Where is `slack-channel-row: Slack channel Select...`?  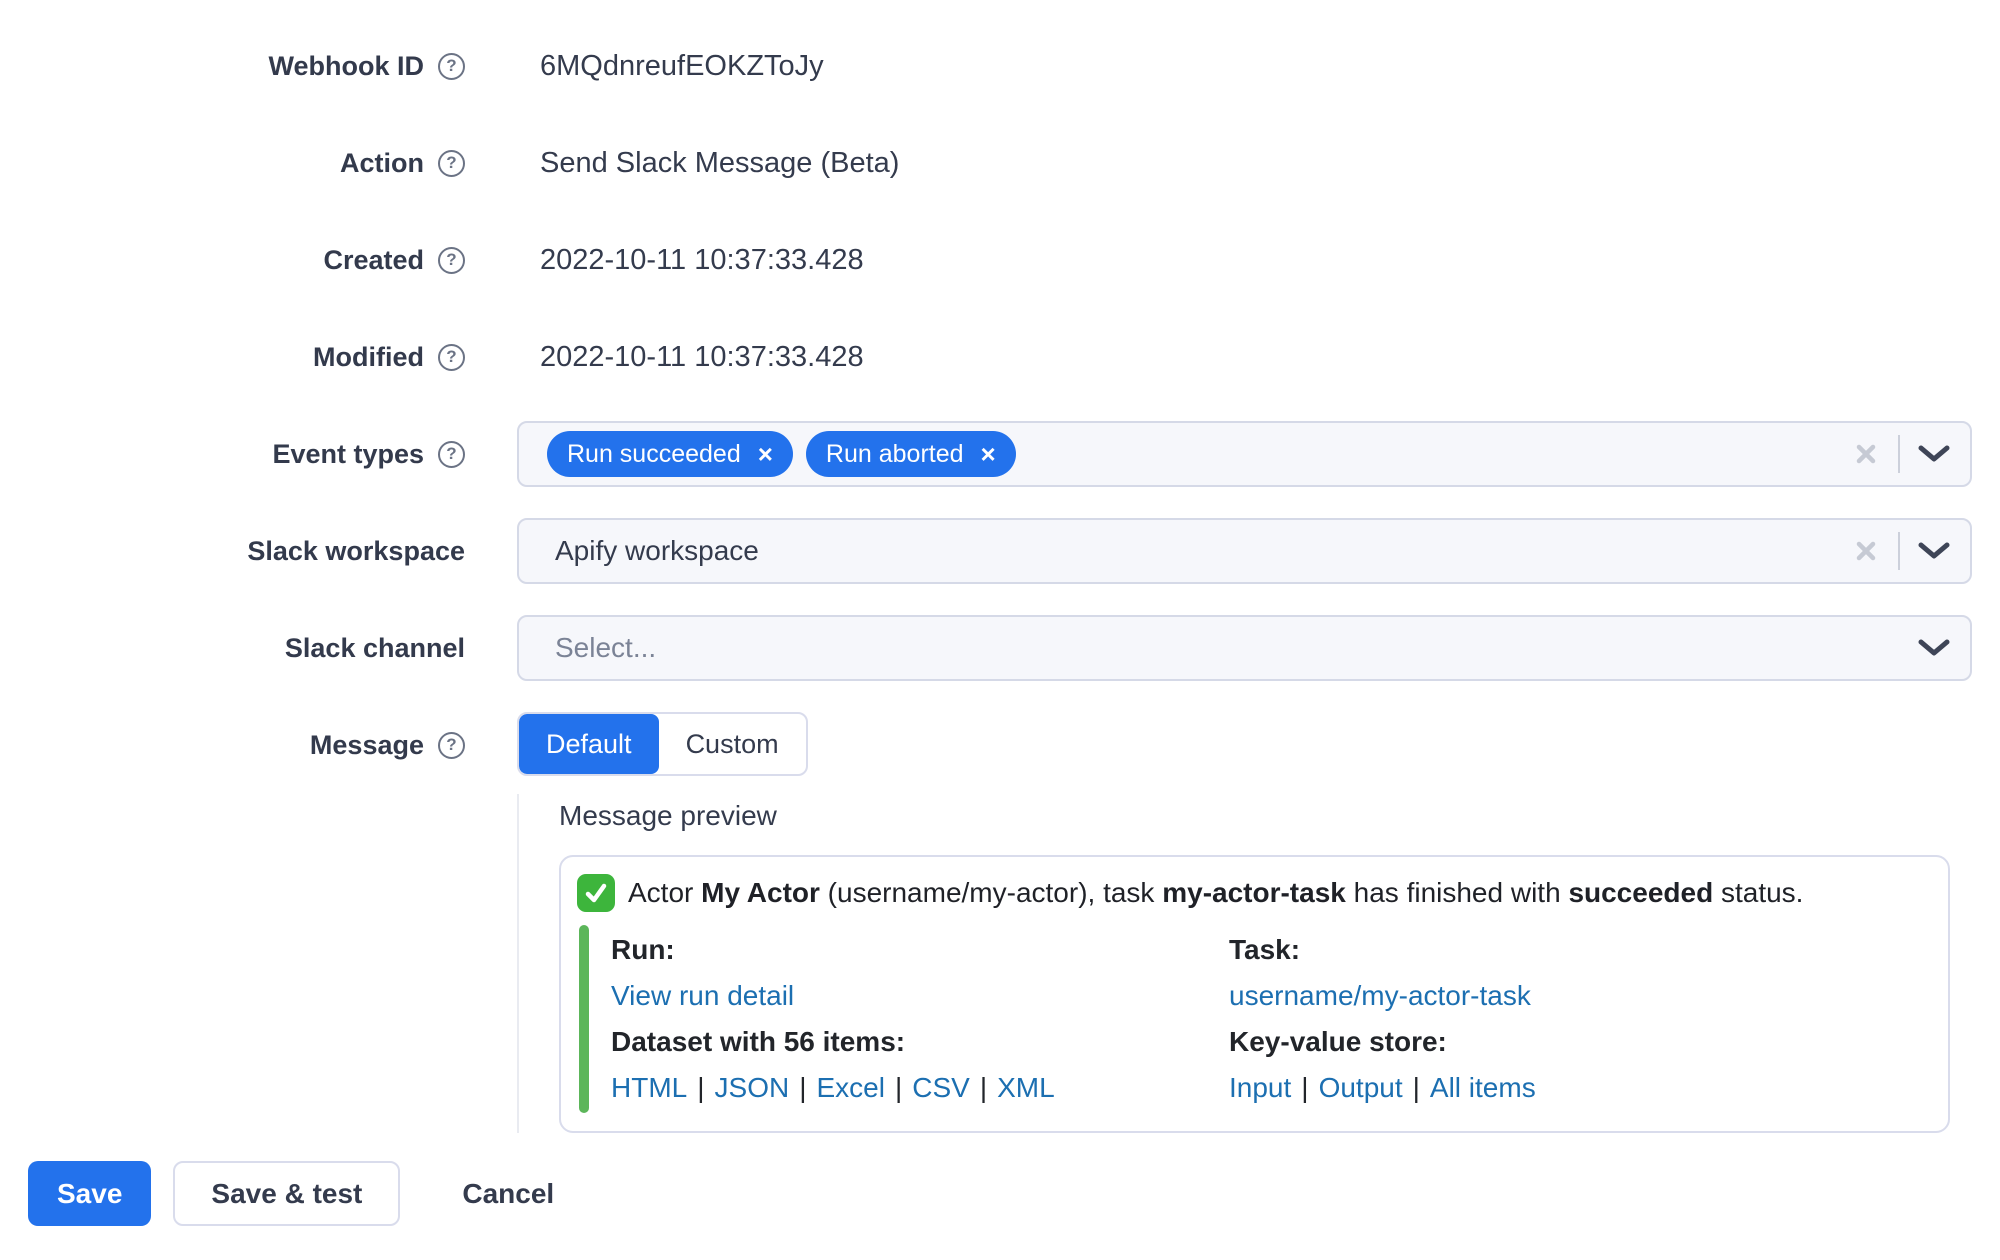 slack-channel-row: Slack channel Select... is located at coordinates (986, 648).